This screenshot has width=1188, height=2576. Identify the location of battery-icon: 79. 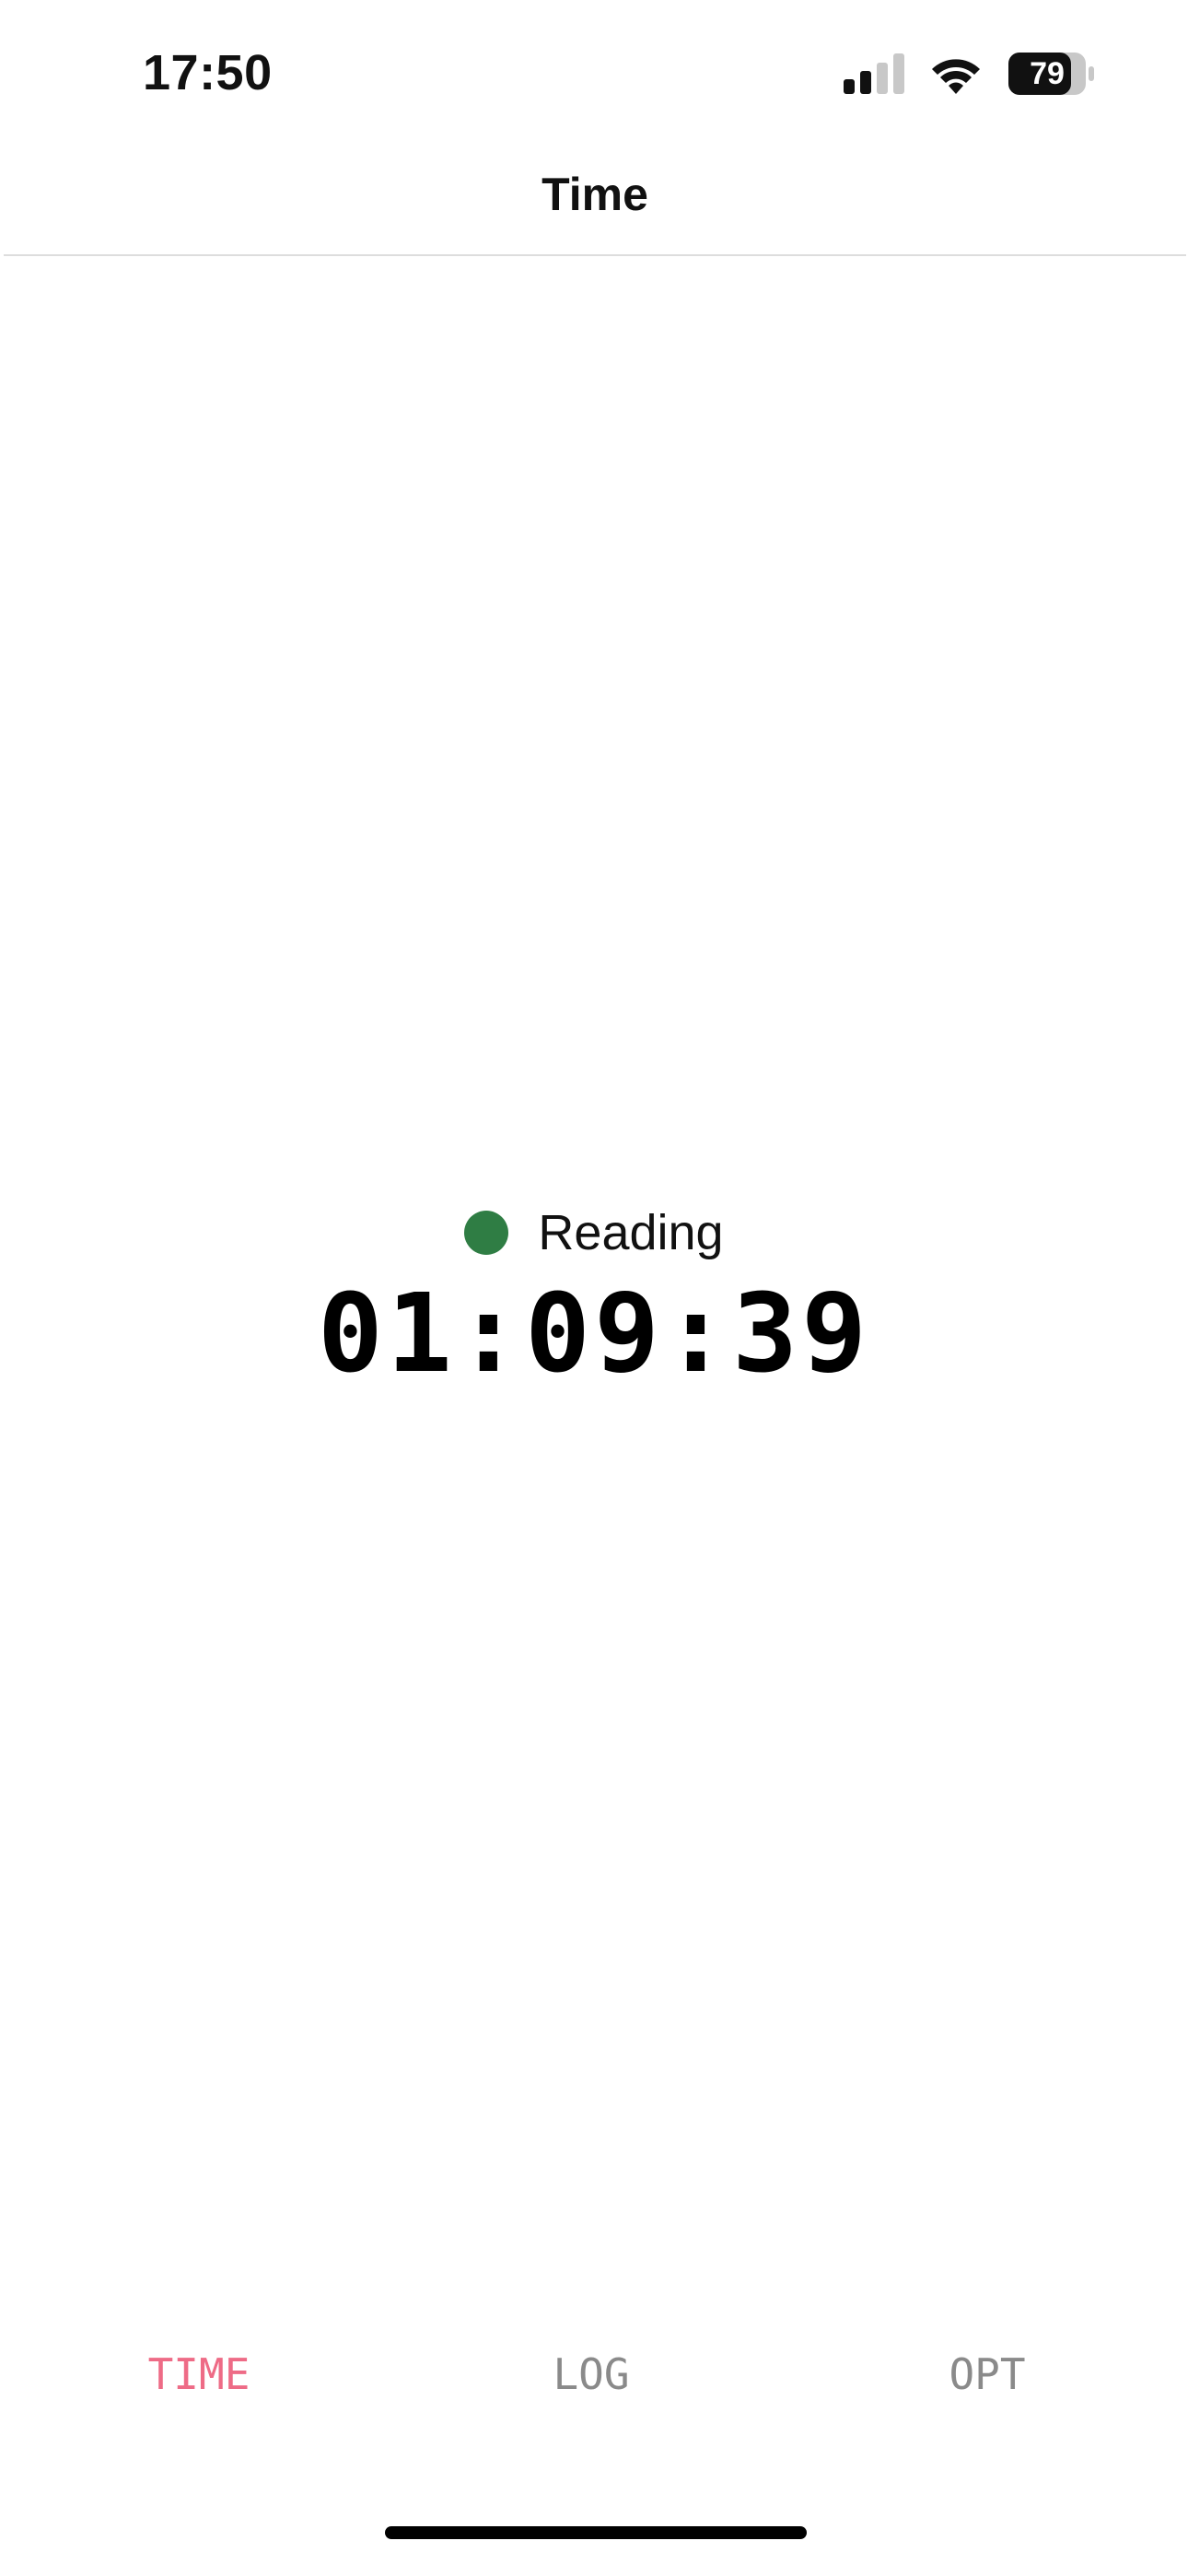
(1051, 74).